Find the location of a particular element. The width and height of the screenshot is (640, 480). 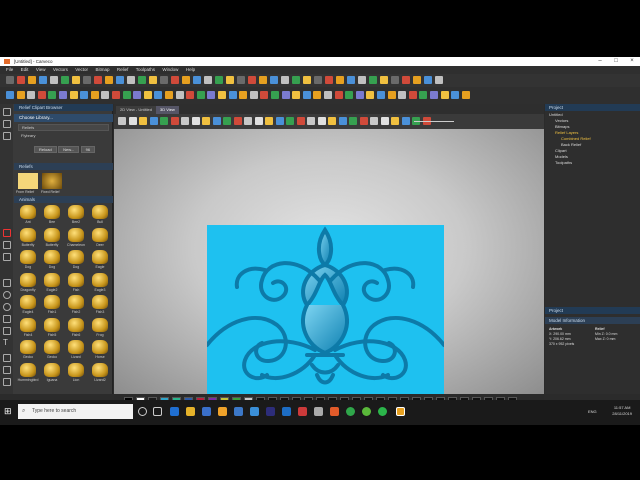

view-tool-20-icon is located at coordinates (321, 121).